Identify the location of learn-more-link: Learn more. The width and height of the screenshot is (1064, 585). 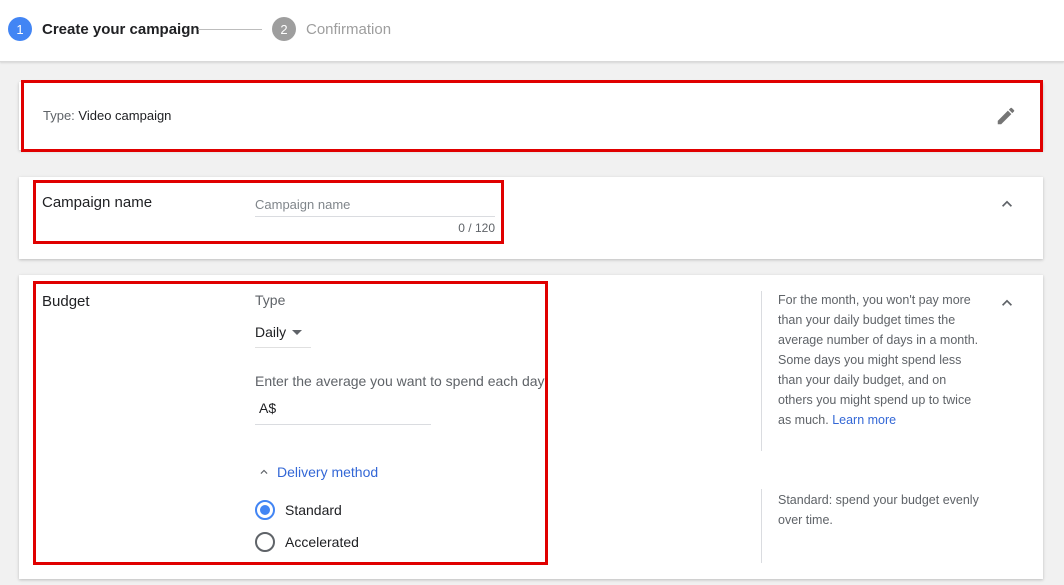
(864, 420).